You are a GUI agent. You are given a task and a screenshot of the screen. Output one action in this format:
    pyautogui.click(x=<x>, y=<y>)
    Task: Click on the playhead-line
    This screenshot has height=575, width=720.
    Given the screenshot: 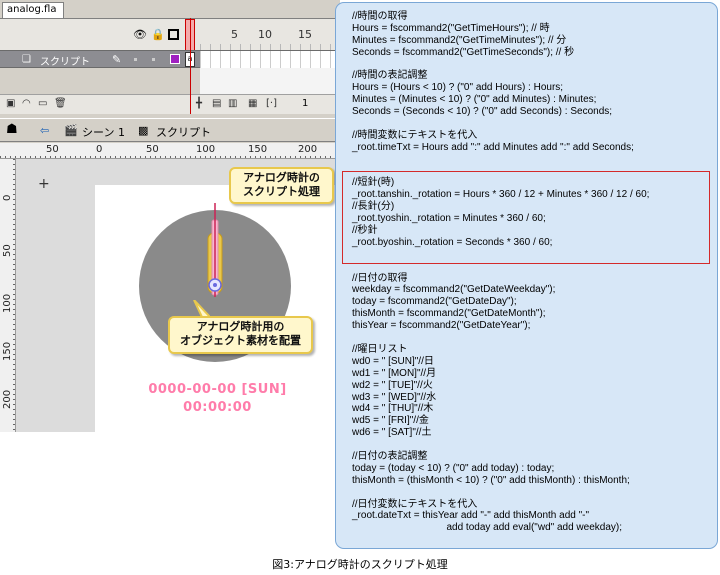 What is the action you would take?
    pyautogui.click(x=190, y=66)
    